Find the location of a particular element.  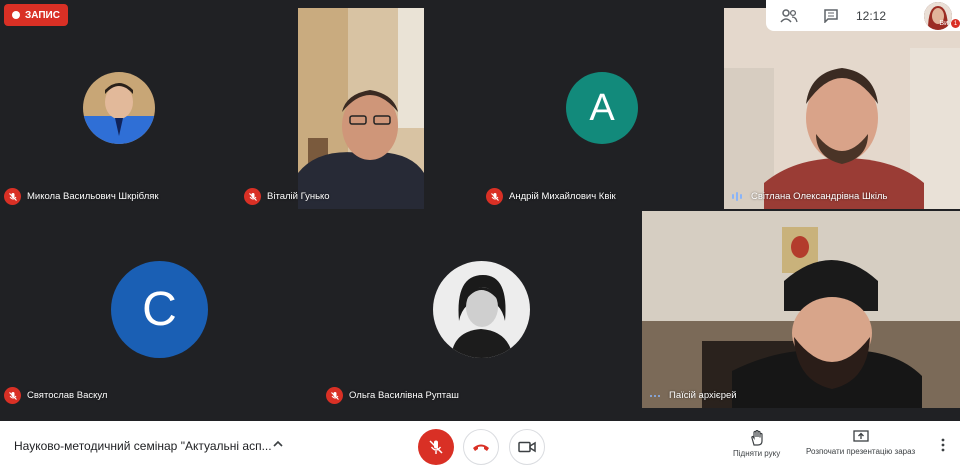

participant-name-row: Андрій Михайлович Квік is located at coordinates (551, 196).